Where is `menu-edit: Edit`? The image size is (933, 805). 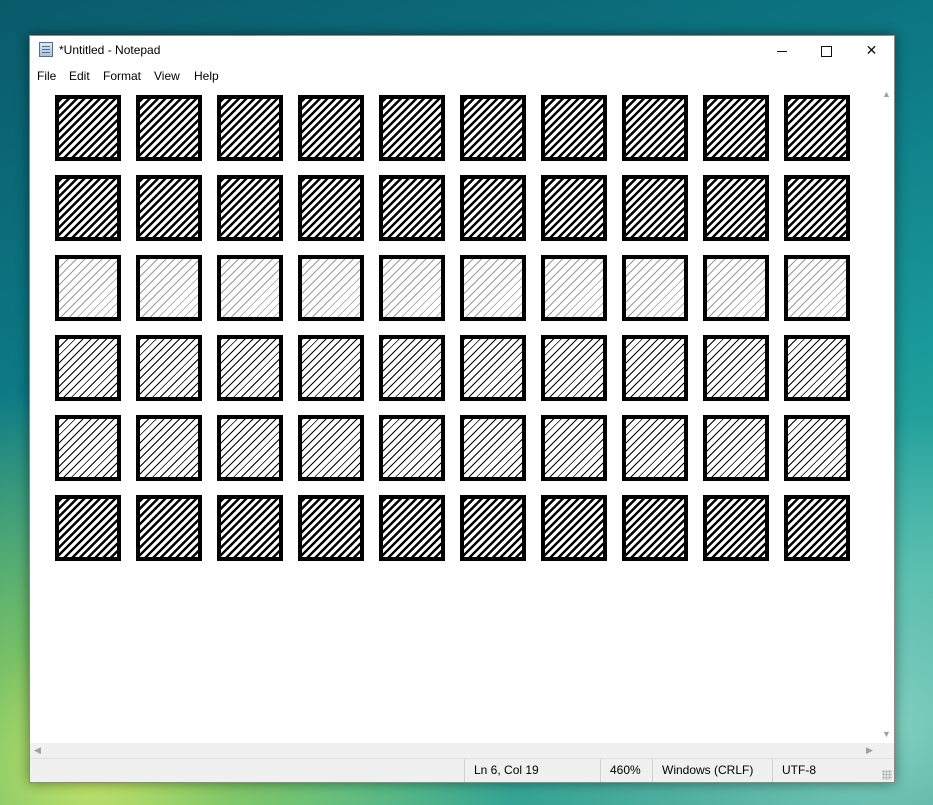
menu-edit: Edit is located at coordinates (79, 76).